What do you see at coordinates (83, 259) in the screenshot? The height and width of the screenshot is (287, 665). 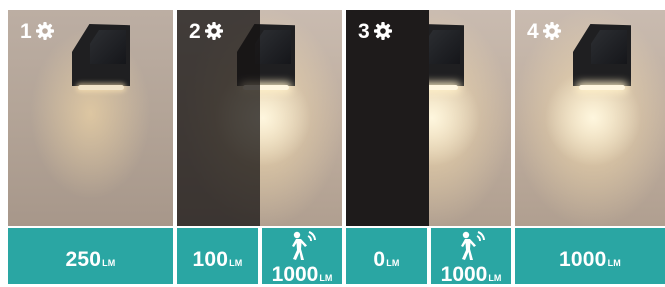 I see `lumen-value: 250` at bounding box center [83, 259].